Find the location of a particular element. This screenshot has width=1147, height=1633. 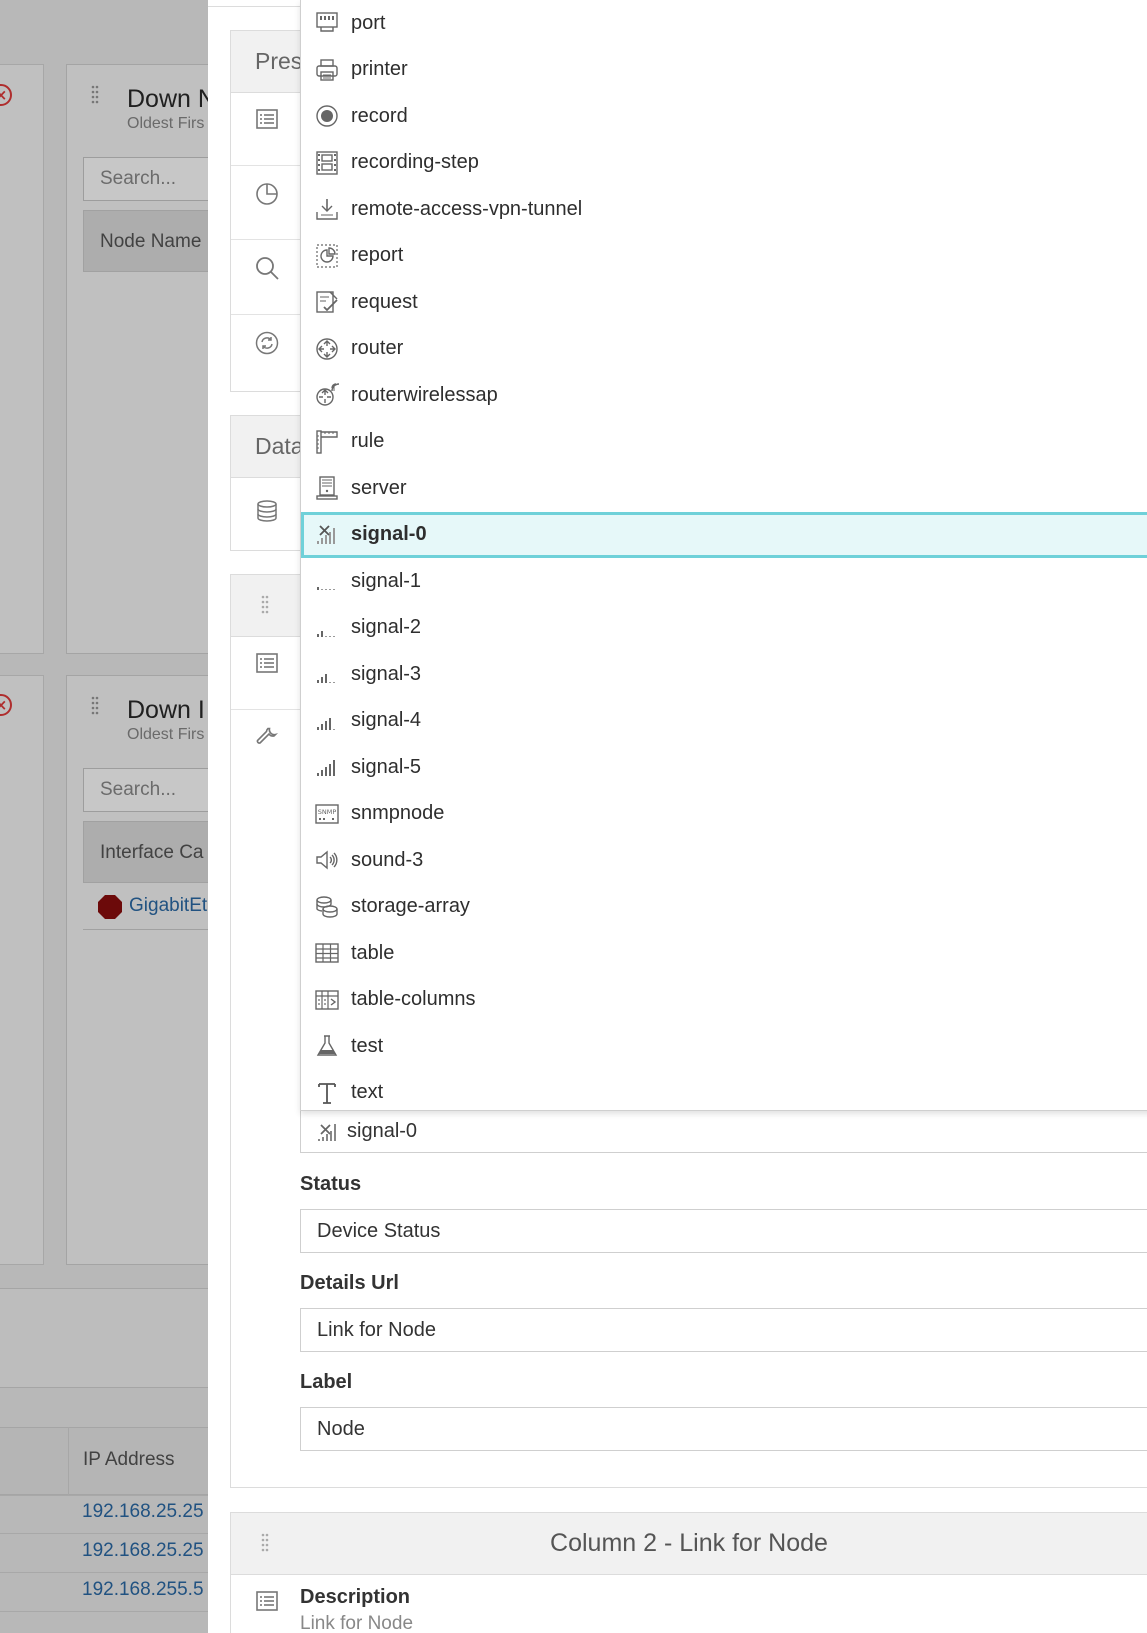

signal-5-icon is located at coordinates (326, 768).